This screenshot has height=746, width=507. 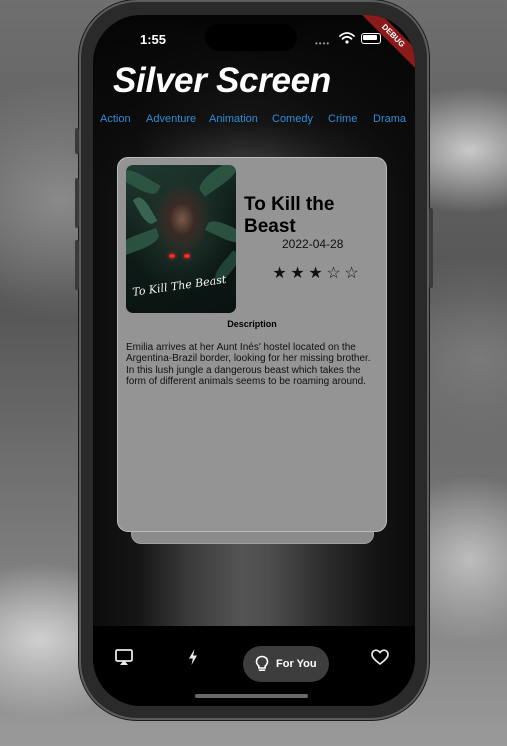 What do you see at coordinates (289, 215) in the screenshot?
I see `movie-title: To Kill the Beast` at bounding box center [289, 215].